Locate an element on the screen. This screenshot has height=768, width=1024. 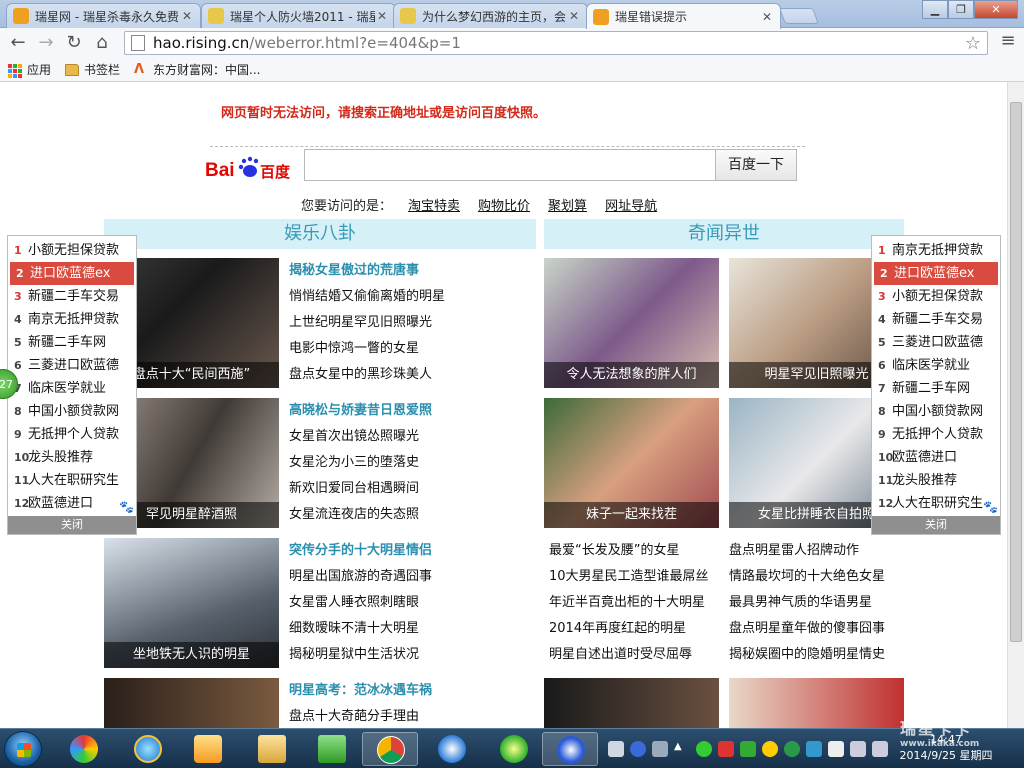
scrollbar-thumb is located at coordinates (1016, 372).